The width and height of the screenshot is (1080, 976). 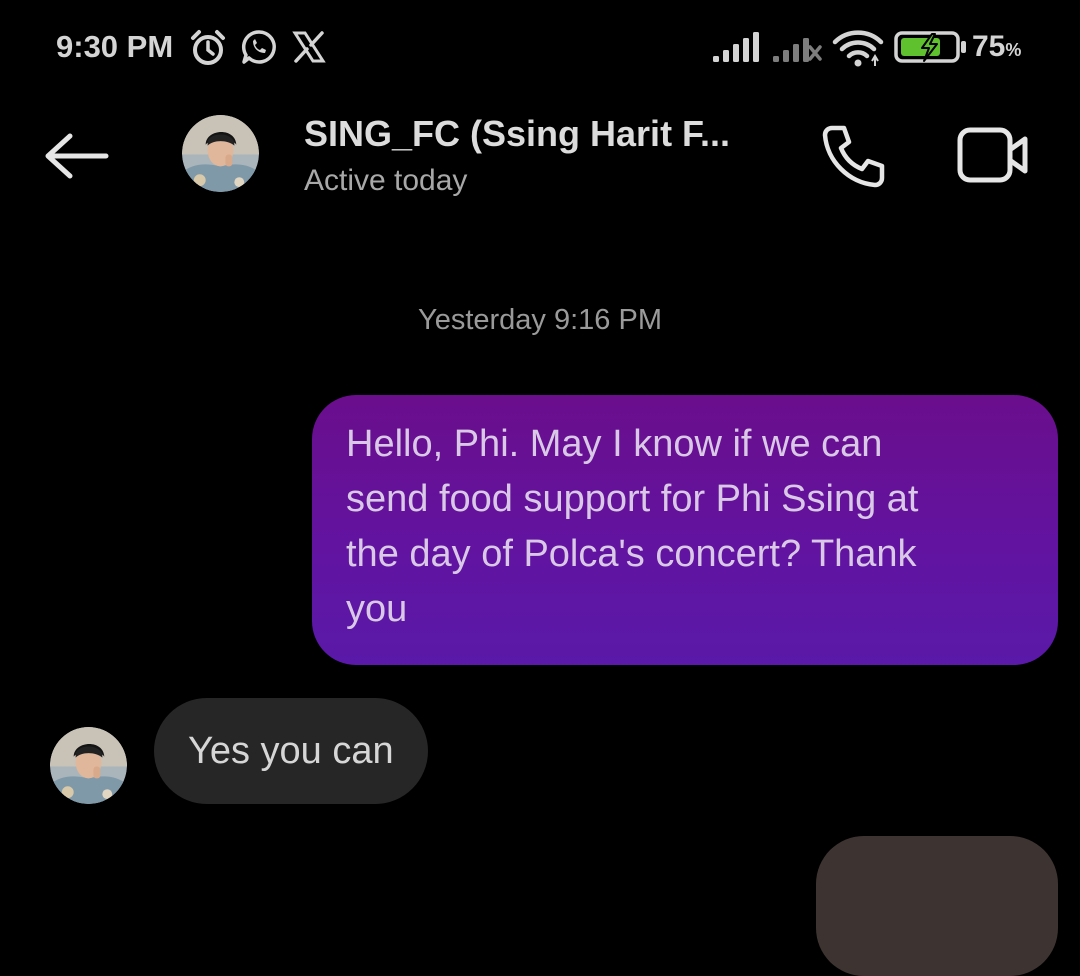 I want to click on message-line: Hello, Phi. May I know if we can, so click(x=614, y=444).